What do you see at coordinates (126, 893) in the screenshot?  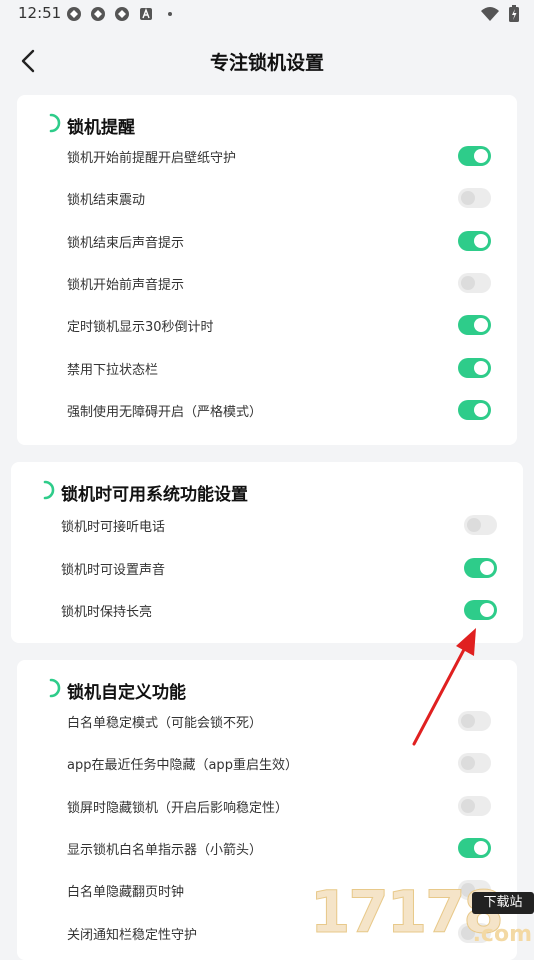 I see `setting-label: 白名单隐藏翻页时钟` at bounding box center [126, 893].